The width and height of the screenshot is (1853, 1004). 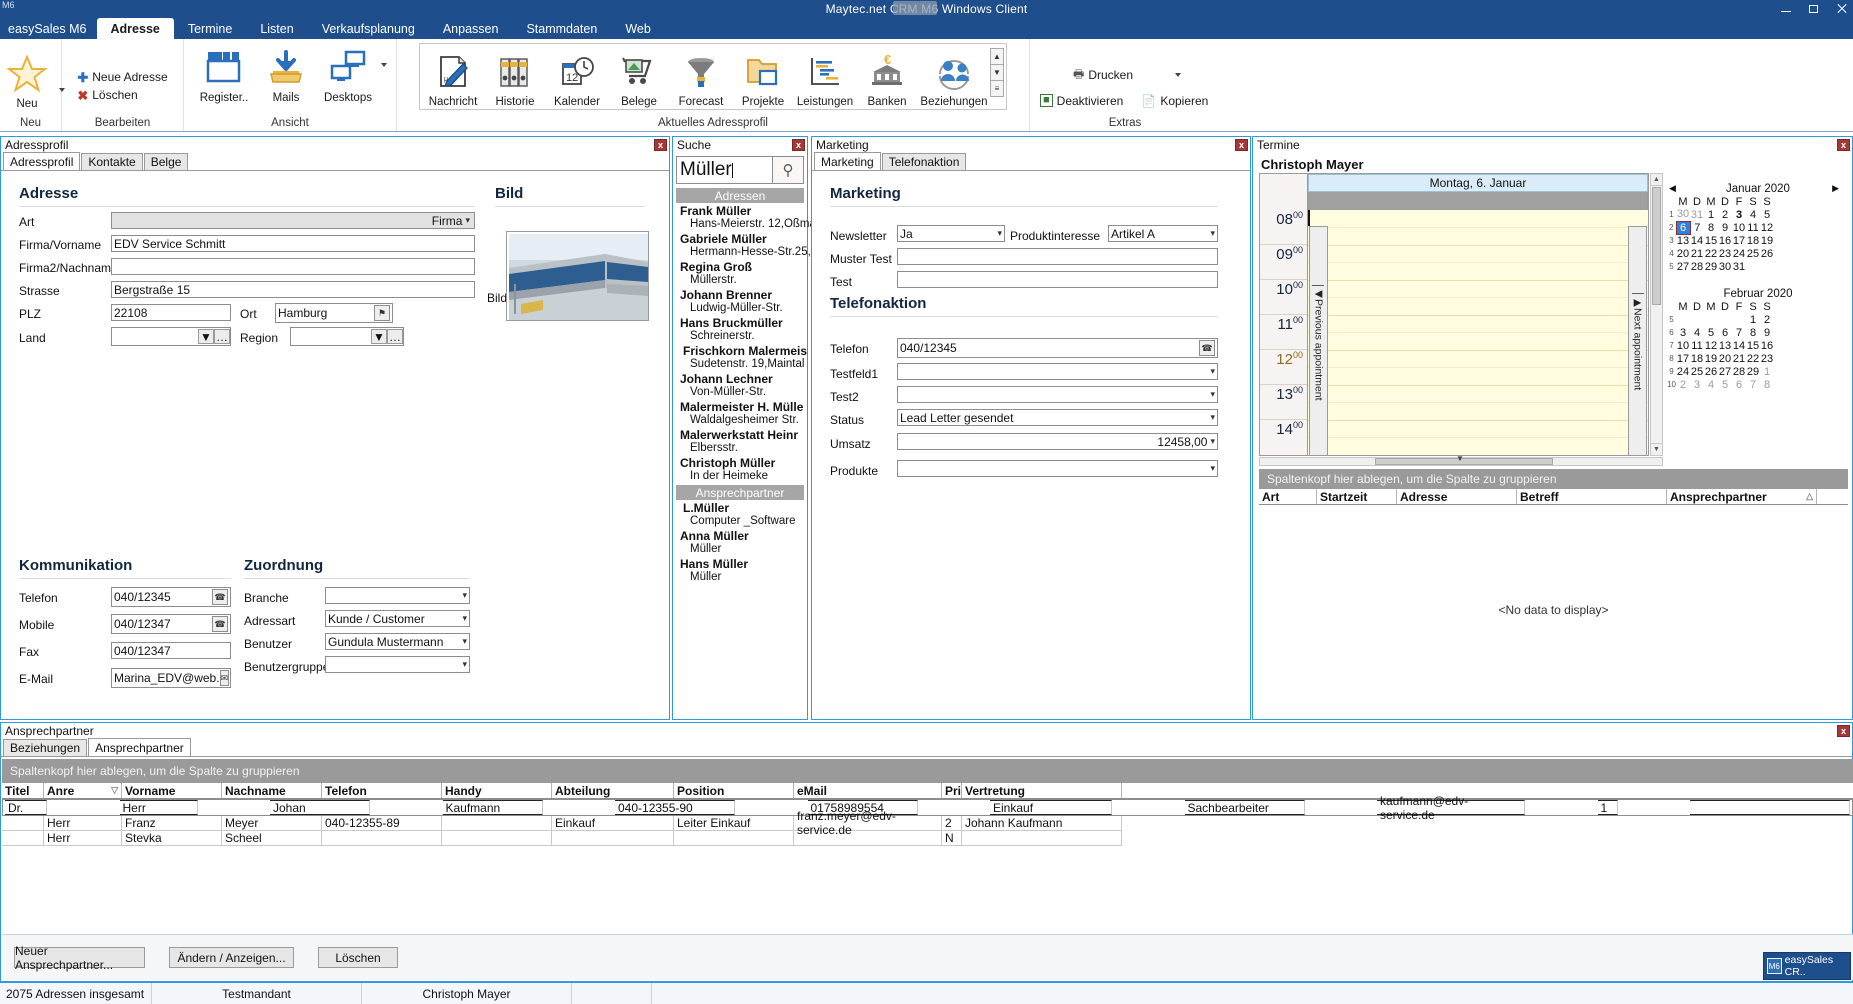 What do you see at coordinates (1656, 180) in the screenshot?
I see `scroll-up-icon: ▲` at bounding box center [1656, 180].